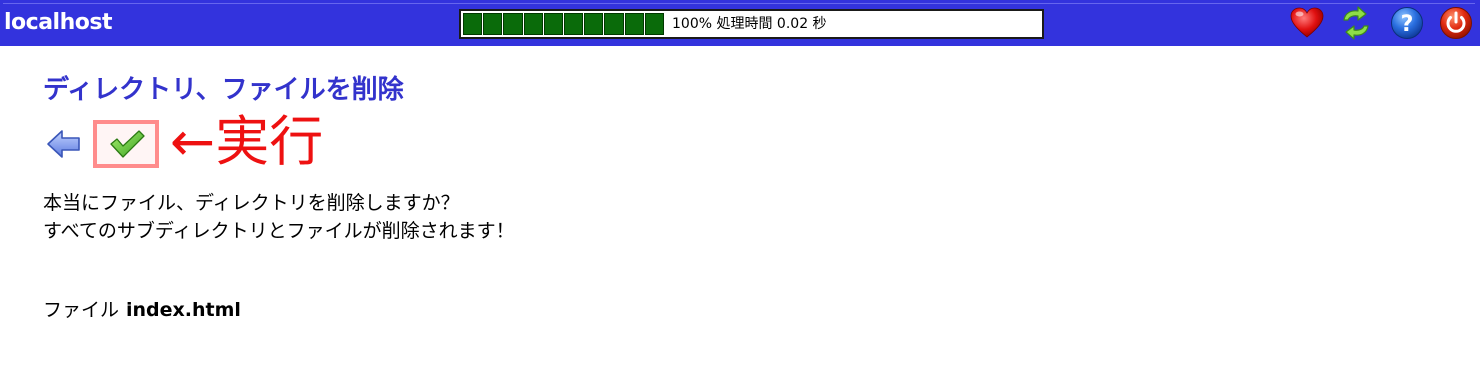 The image size is (1480, 365). I want to click on target-file: ファイル index.html, so click(142, 310).